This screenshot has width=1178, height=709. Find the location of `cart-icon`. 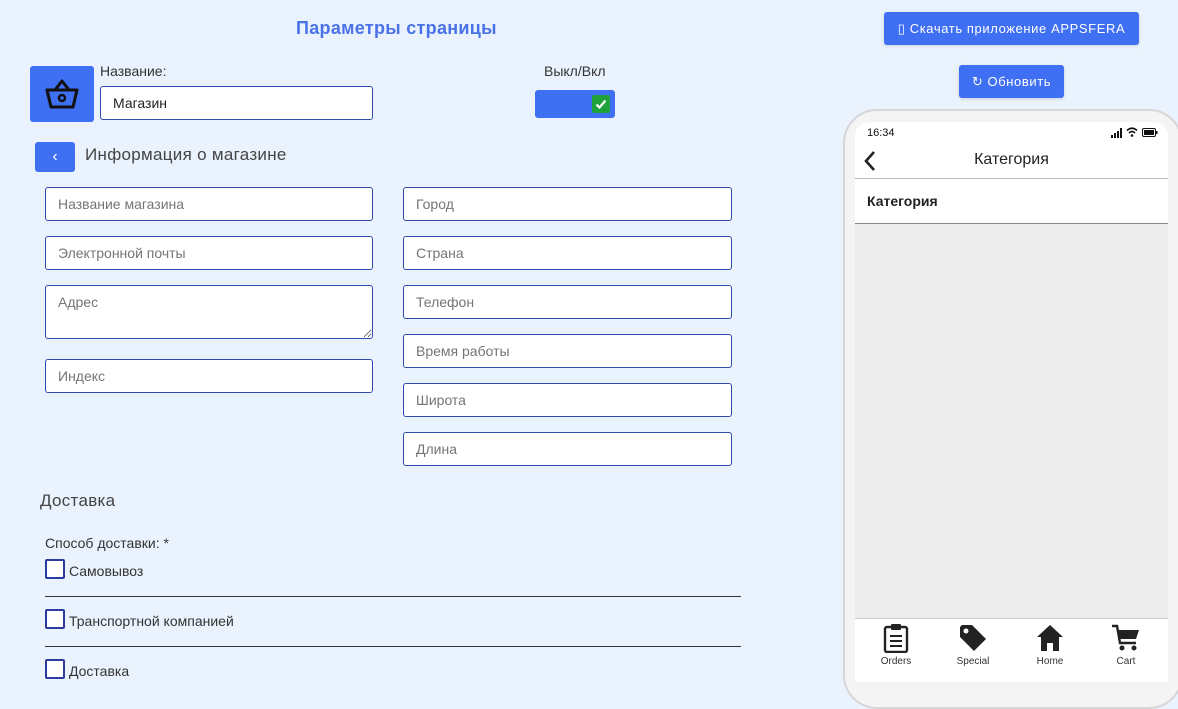

cart-icon is located at coordinates (1125, 637).